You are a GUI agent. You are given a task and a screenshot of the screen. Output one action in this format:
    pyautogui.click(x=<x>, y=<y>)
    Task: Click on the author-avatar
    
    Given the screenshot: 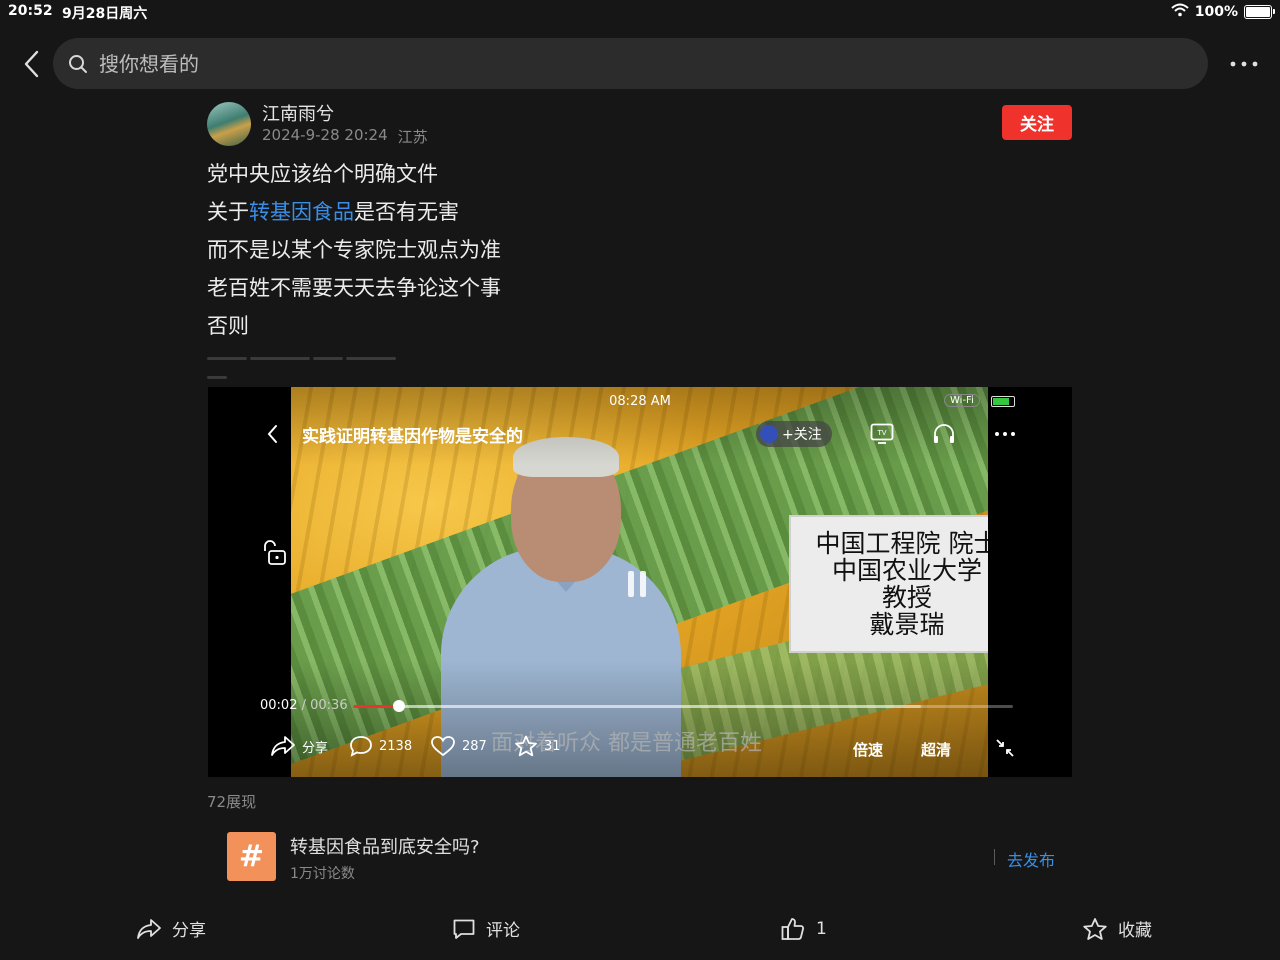 What is the action you would take?
    pyautogui.click(x=229, y=124)
    